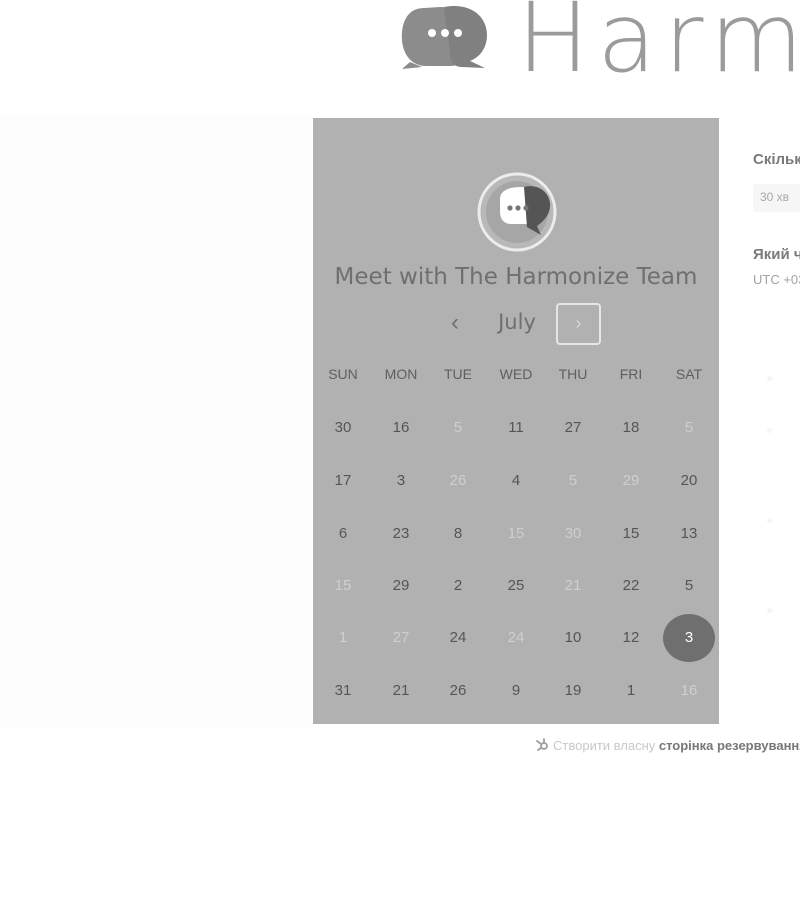 The height and width of the screenshot is (900, 800). Describe the element at coordinates (775, 197) in the screenshot. I see `duration-value: 30 хв` at that location.